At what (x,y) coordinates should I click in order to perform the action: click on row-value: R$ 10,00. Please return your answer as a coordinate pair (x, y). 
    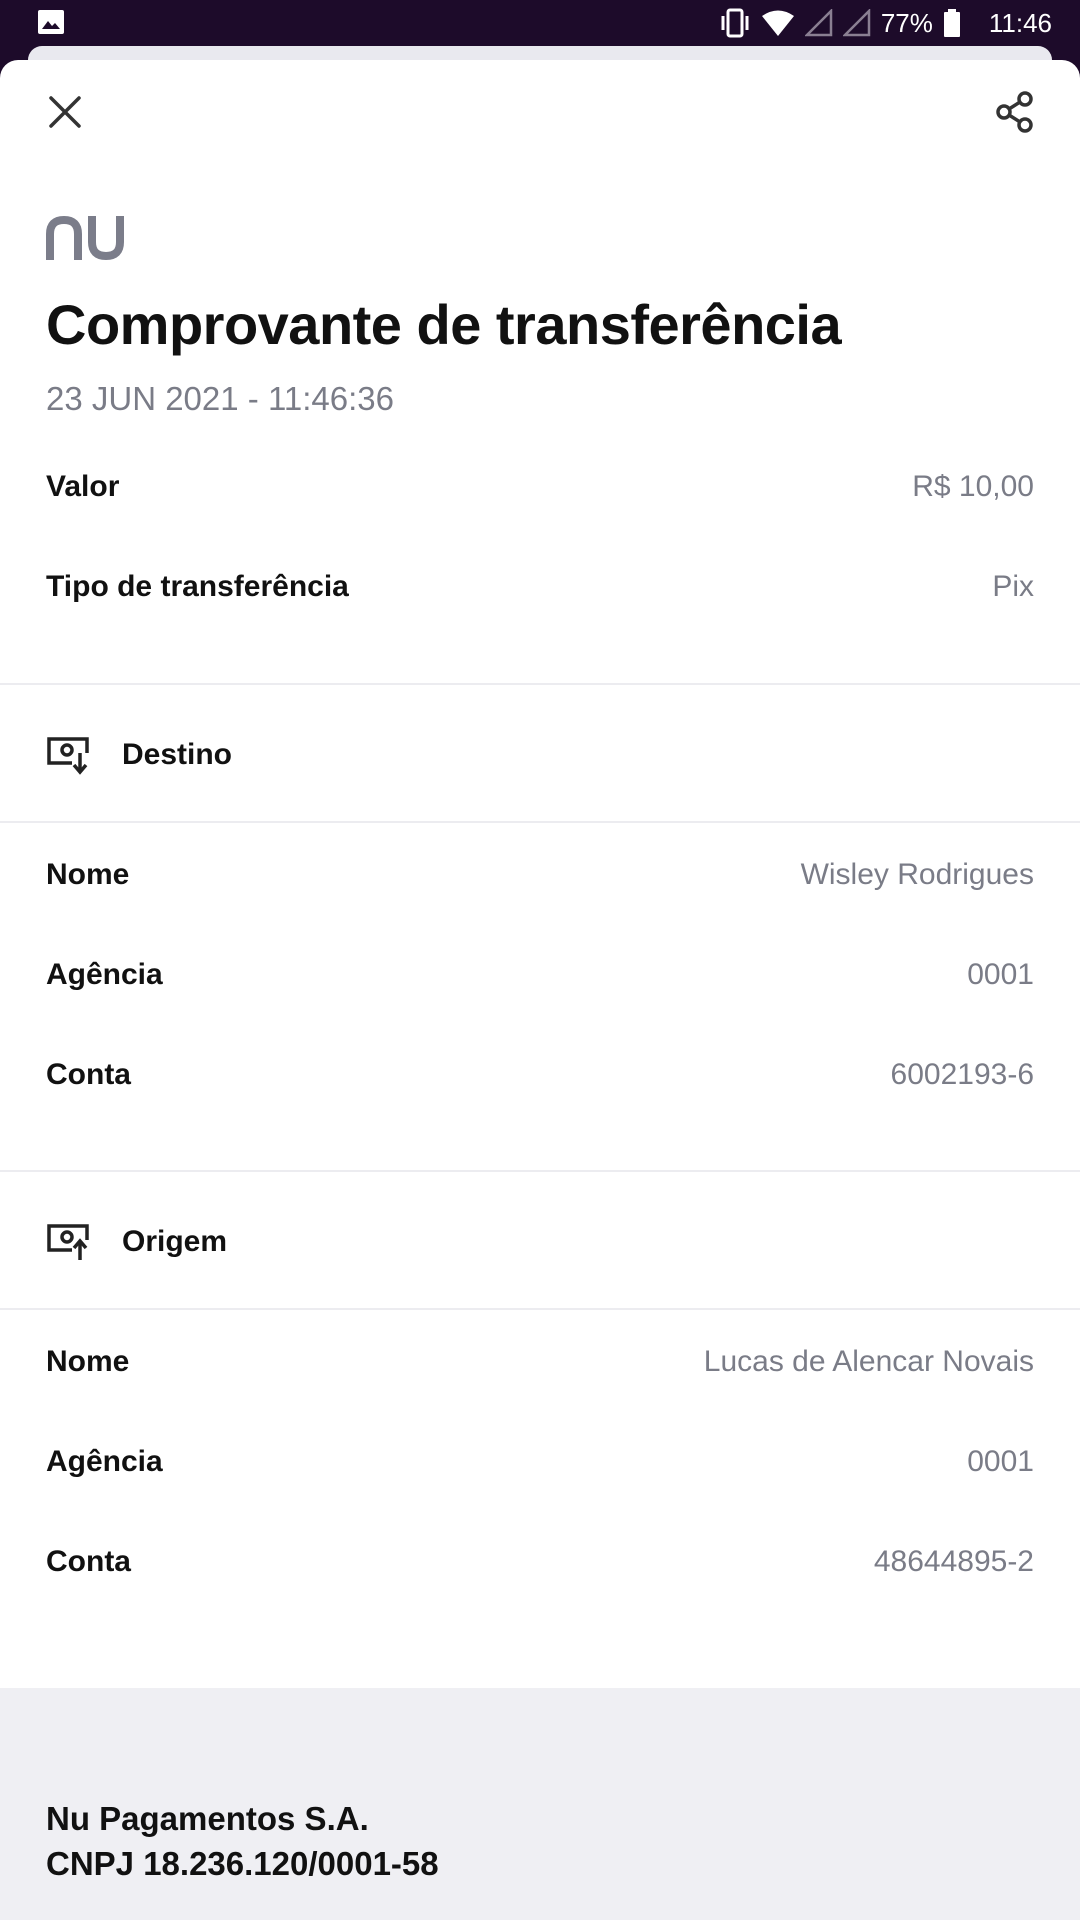
    Looking at the image, I should click on (973, 486).